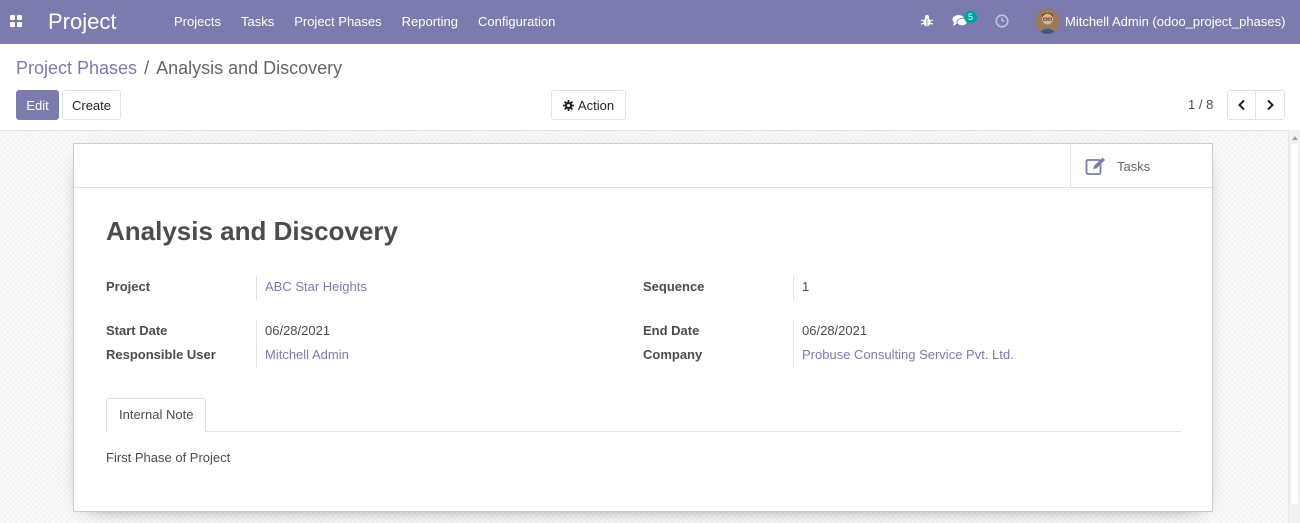  Describe the element at coordinates (76, 68) in the screenshot. I see `breadcrumb-parent-link: Project Phases` at that location.